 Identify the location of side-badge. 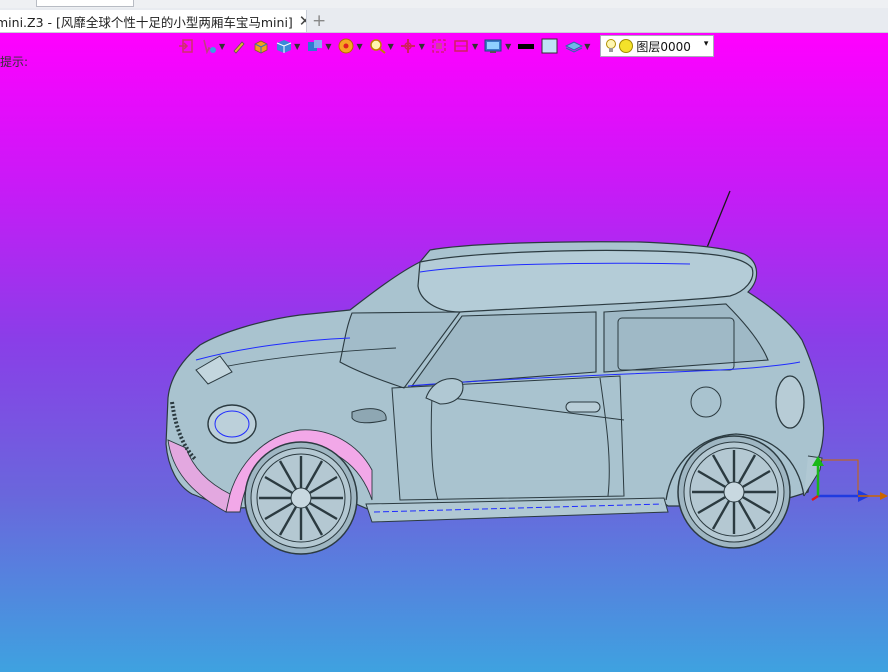
(369, 416).